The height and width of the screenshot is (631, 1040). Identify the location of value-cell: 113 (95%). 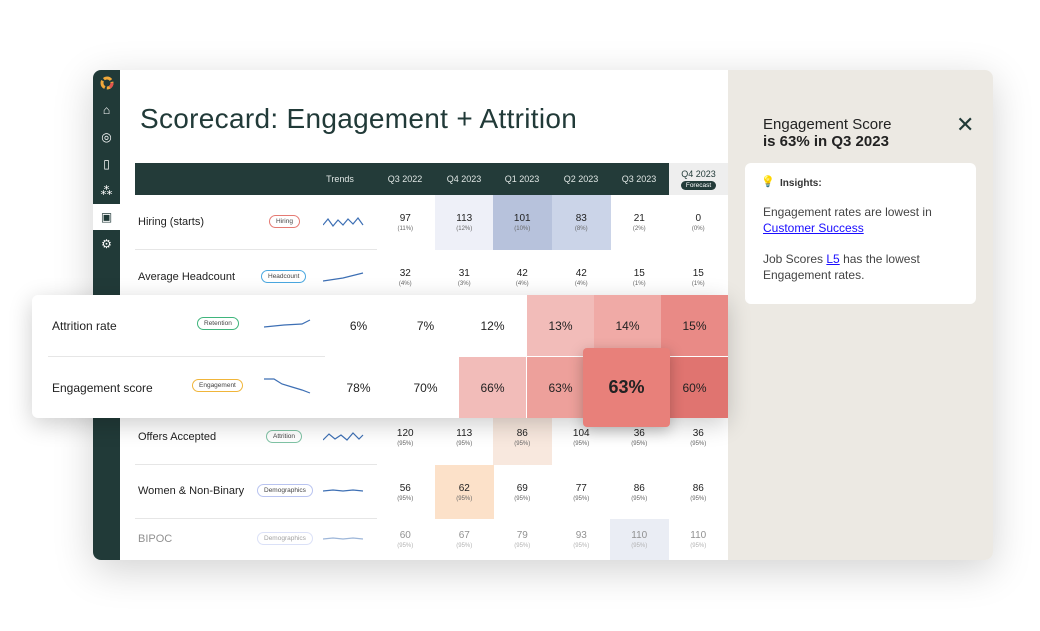
(464, 437).